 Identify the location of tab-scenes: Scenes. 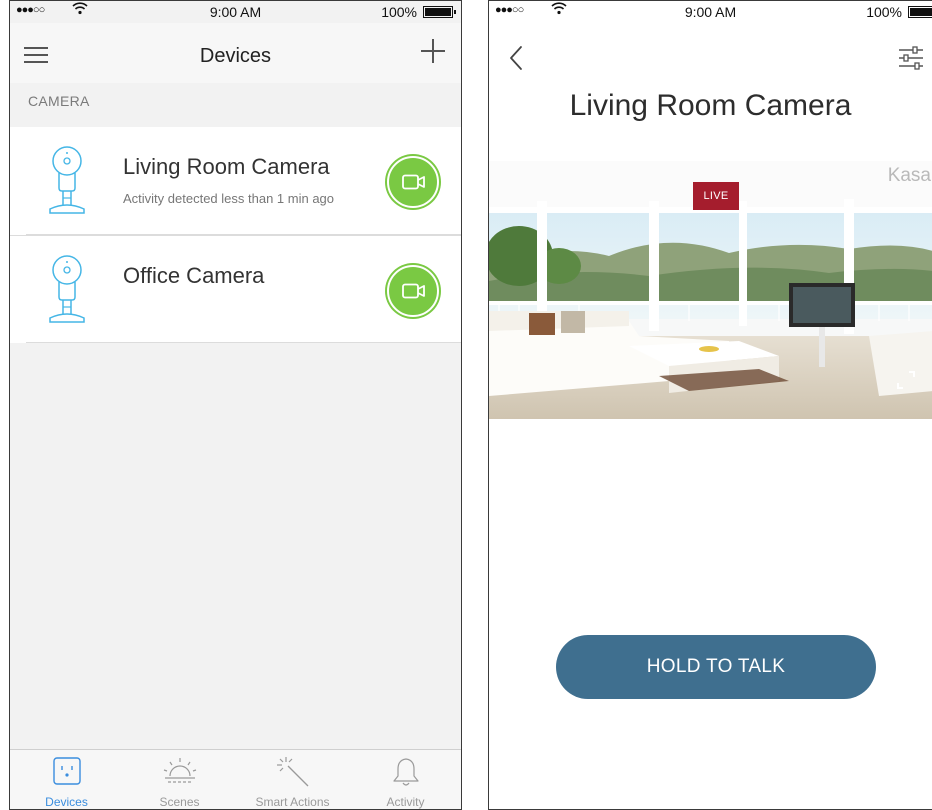
(179, 779).